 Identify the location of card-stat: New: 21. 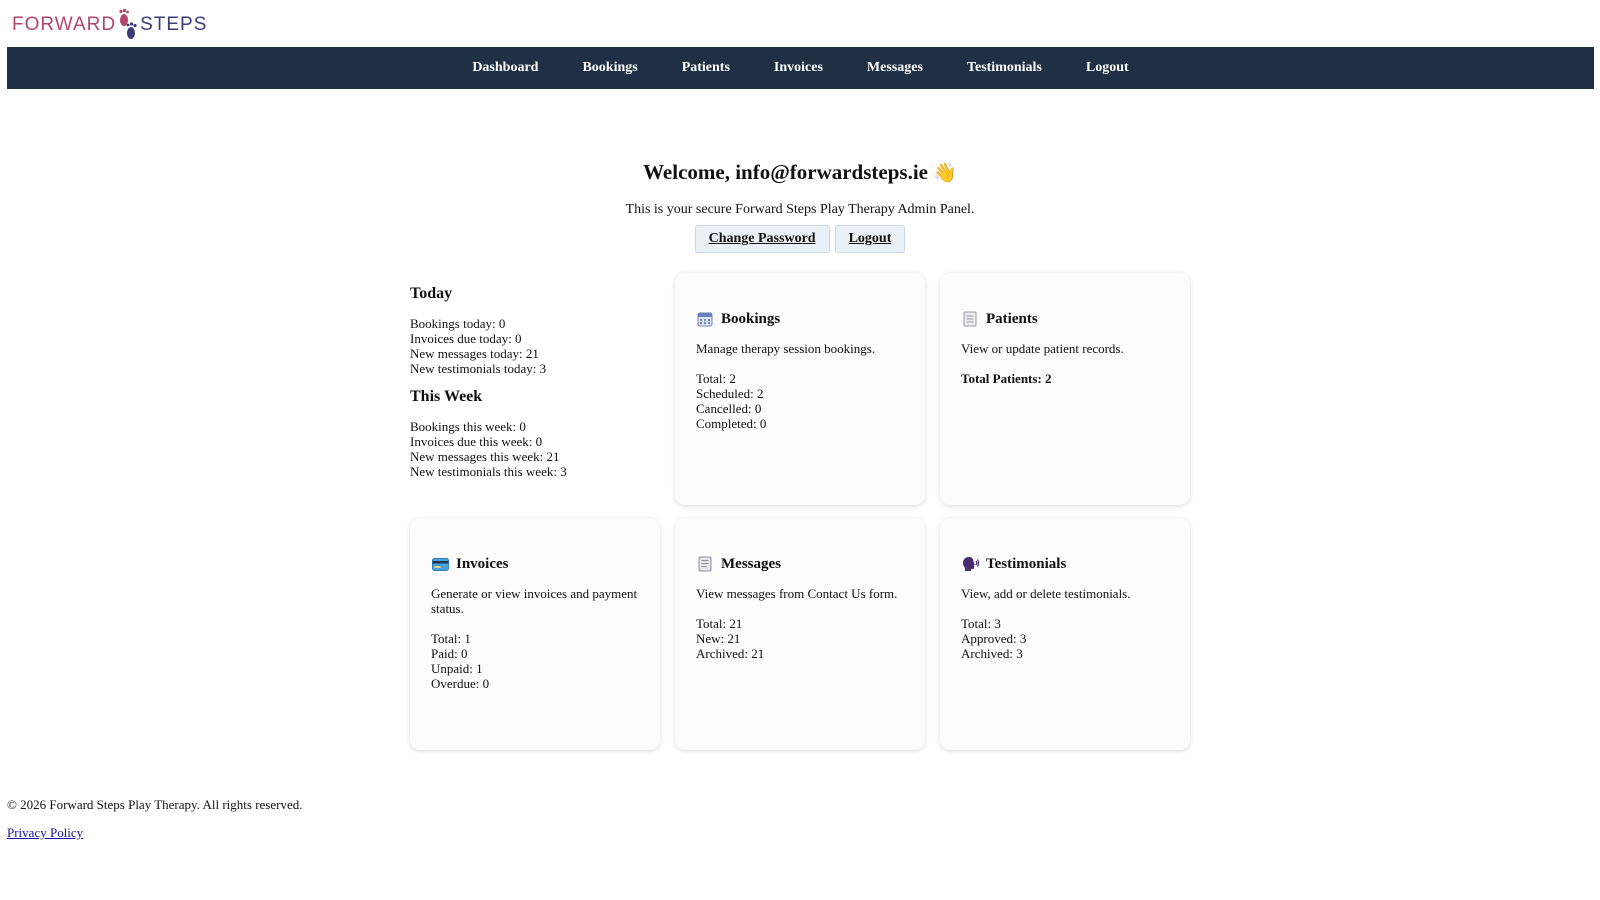
(718, 638).